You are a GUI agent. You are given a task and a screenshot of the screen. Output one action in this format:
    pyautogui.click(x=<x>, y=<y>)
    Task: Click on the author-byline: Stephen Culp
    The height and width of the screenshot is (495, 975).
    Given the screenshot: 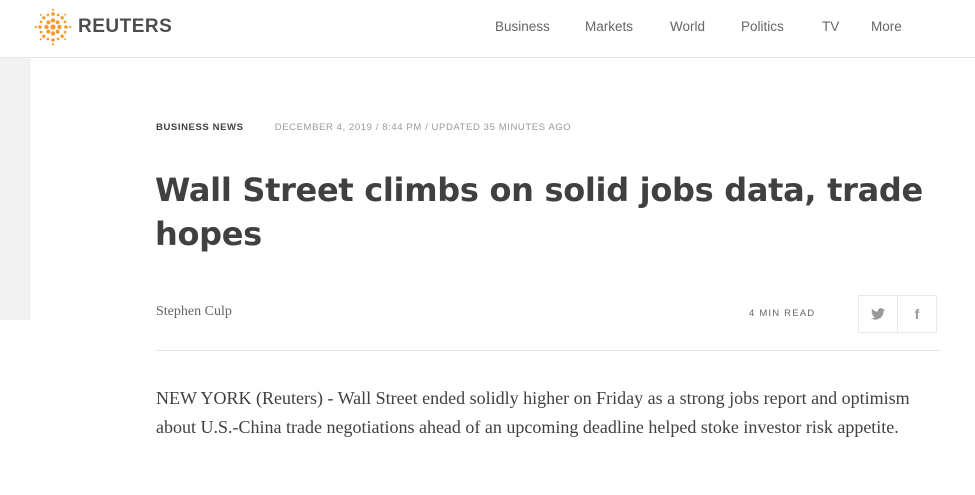 What is the action you would take?
    pyautogui.click(x=194, y=312)
    